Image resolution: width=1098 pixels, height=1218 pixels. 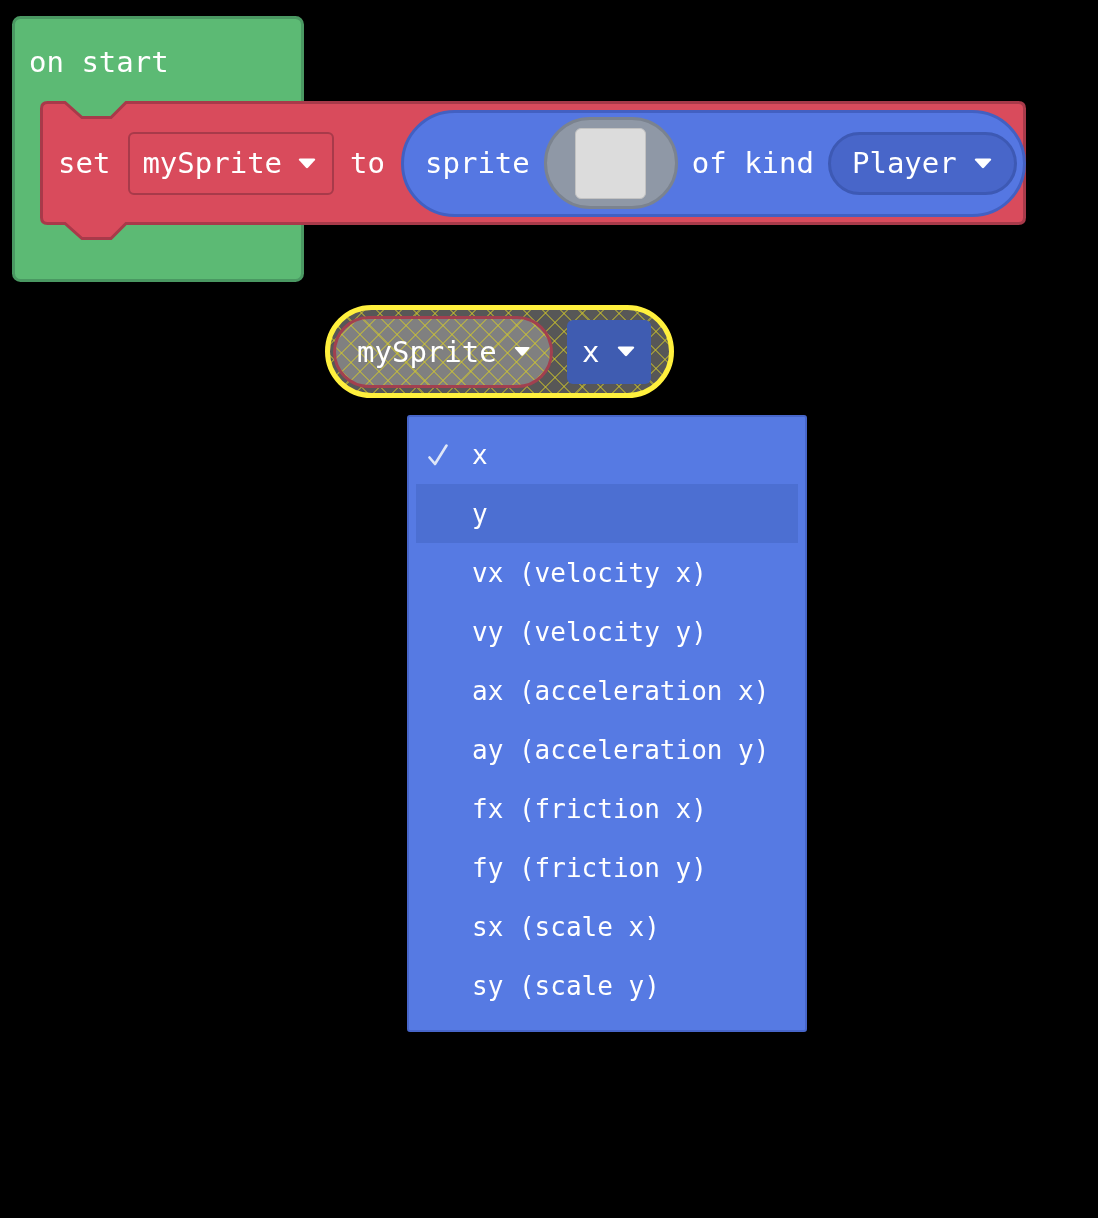 I want to click on menu-item: y, so click(x=607, y=513).